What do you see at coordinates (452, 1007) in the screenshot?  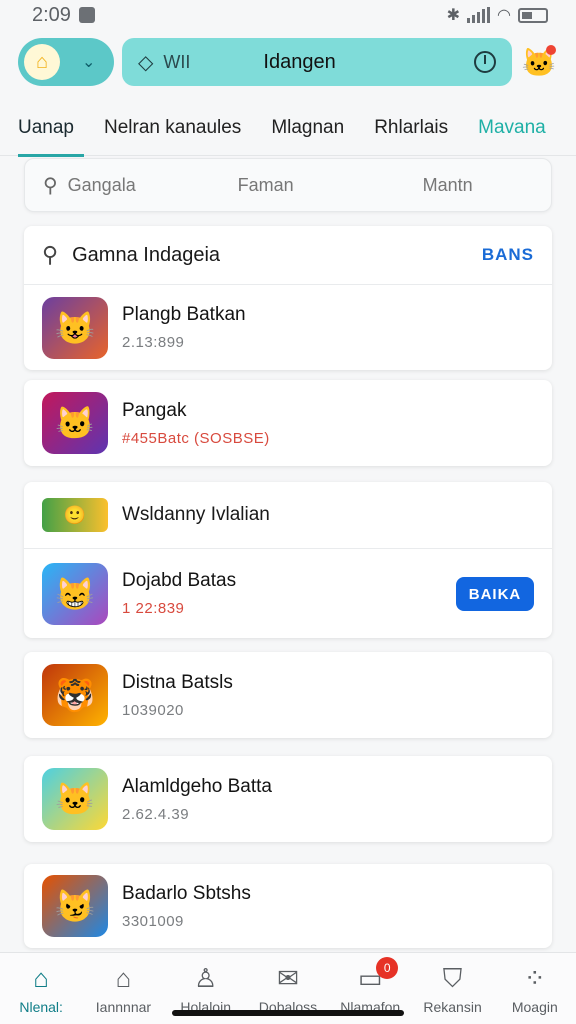 I see `nav-label: Rekansin` at bounding box center [452, 1007].